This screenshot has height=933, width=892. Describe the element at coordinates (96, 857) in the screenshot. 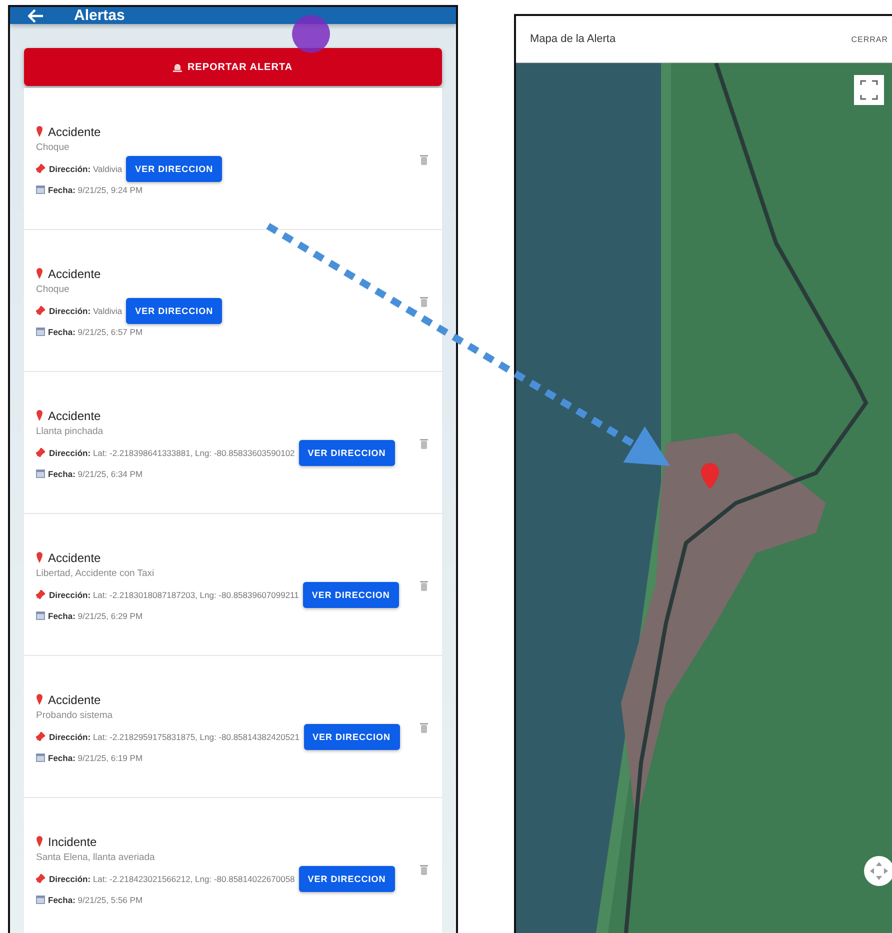

I see `alert-description: Santa Elena, llanta averiada` at that location.